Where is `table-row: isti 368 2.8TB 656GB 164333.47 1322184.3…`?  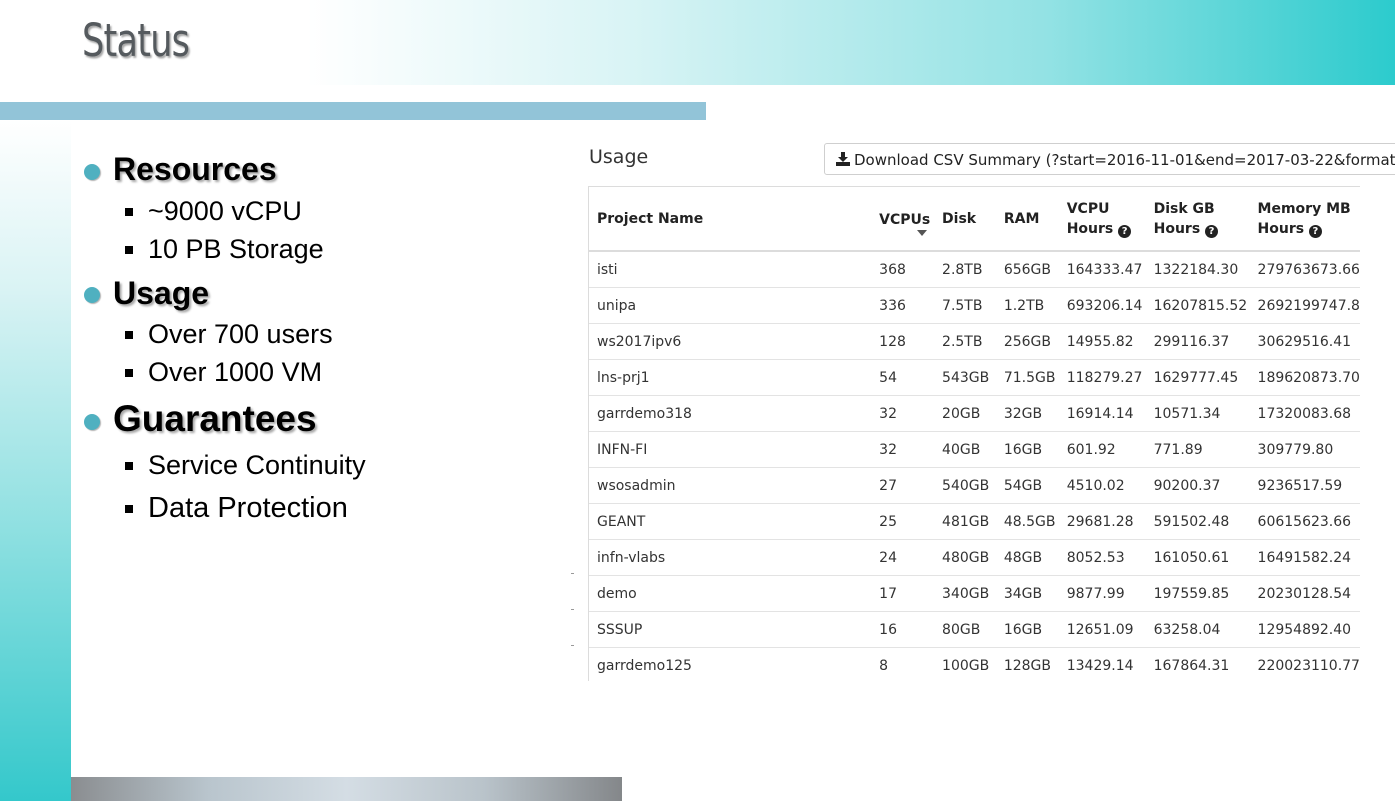
table-row: isti 368 2.8TB 656GB 164333.47 1322184.3… is located at coordinates (974, 269).